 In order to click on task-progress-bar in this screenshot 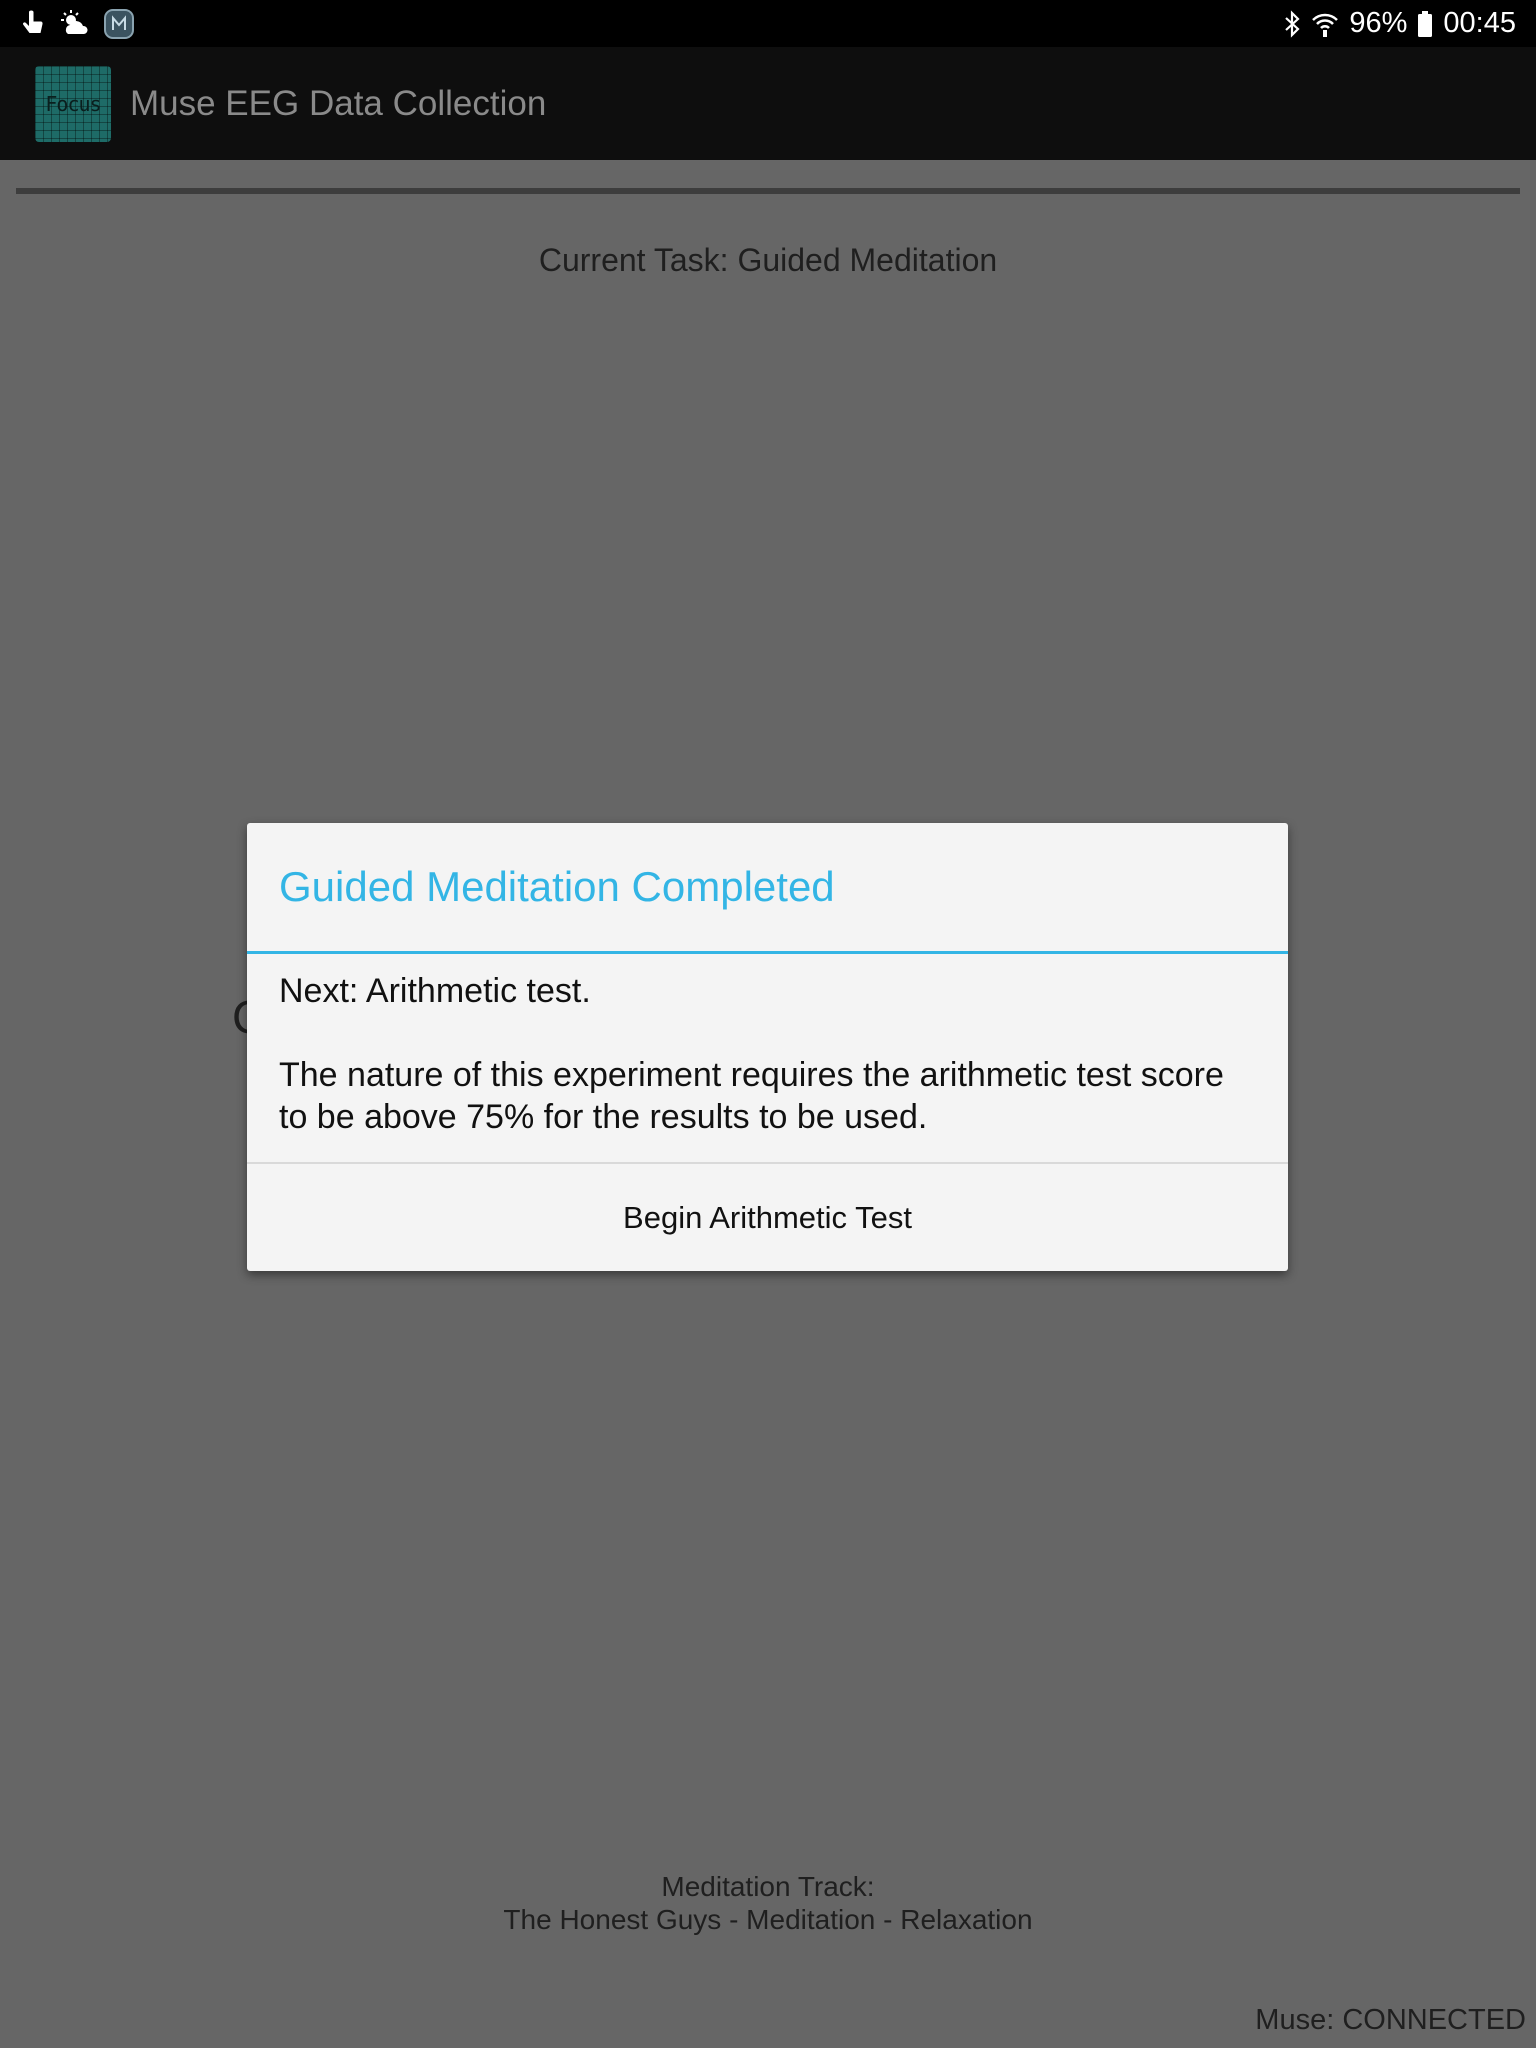, I will do `click(768, 191)`.